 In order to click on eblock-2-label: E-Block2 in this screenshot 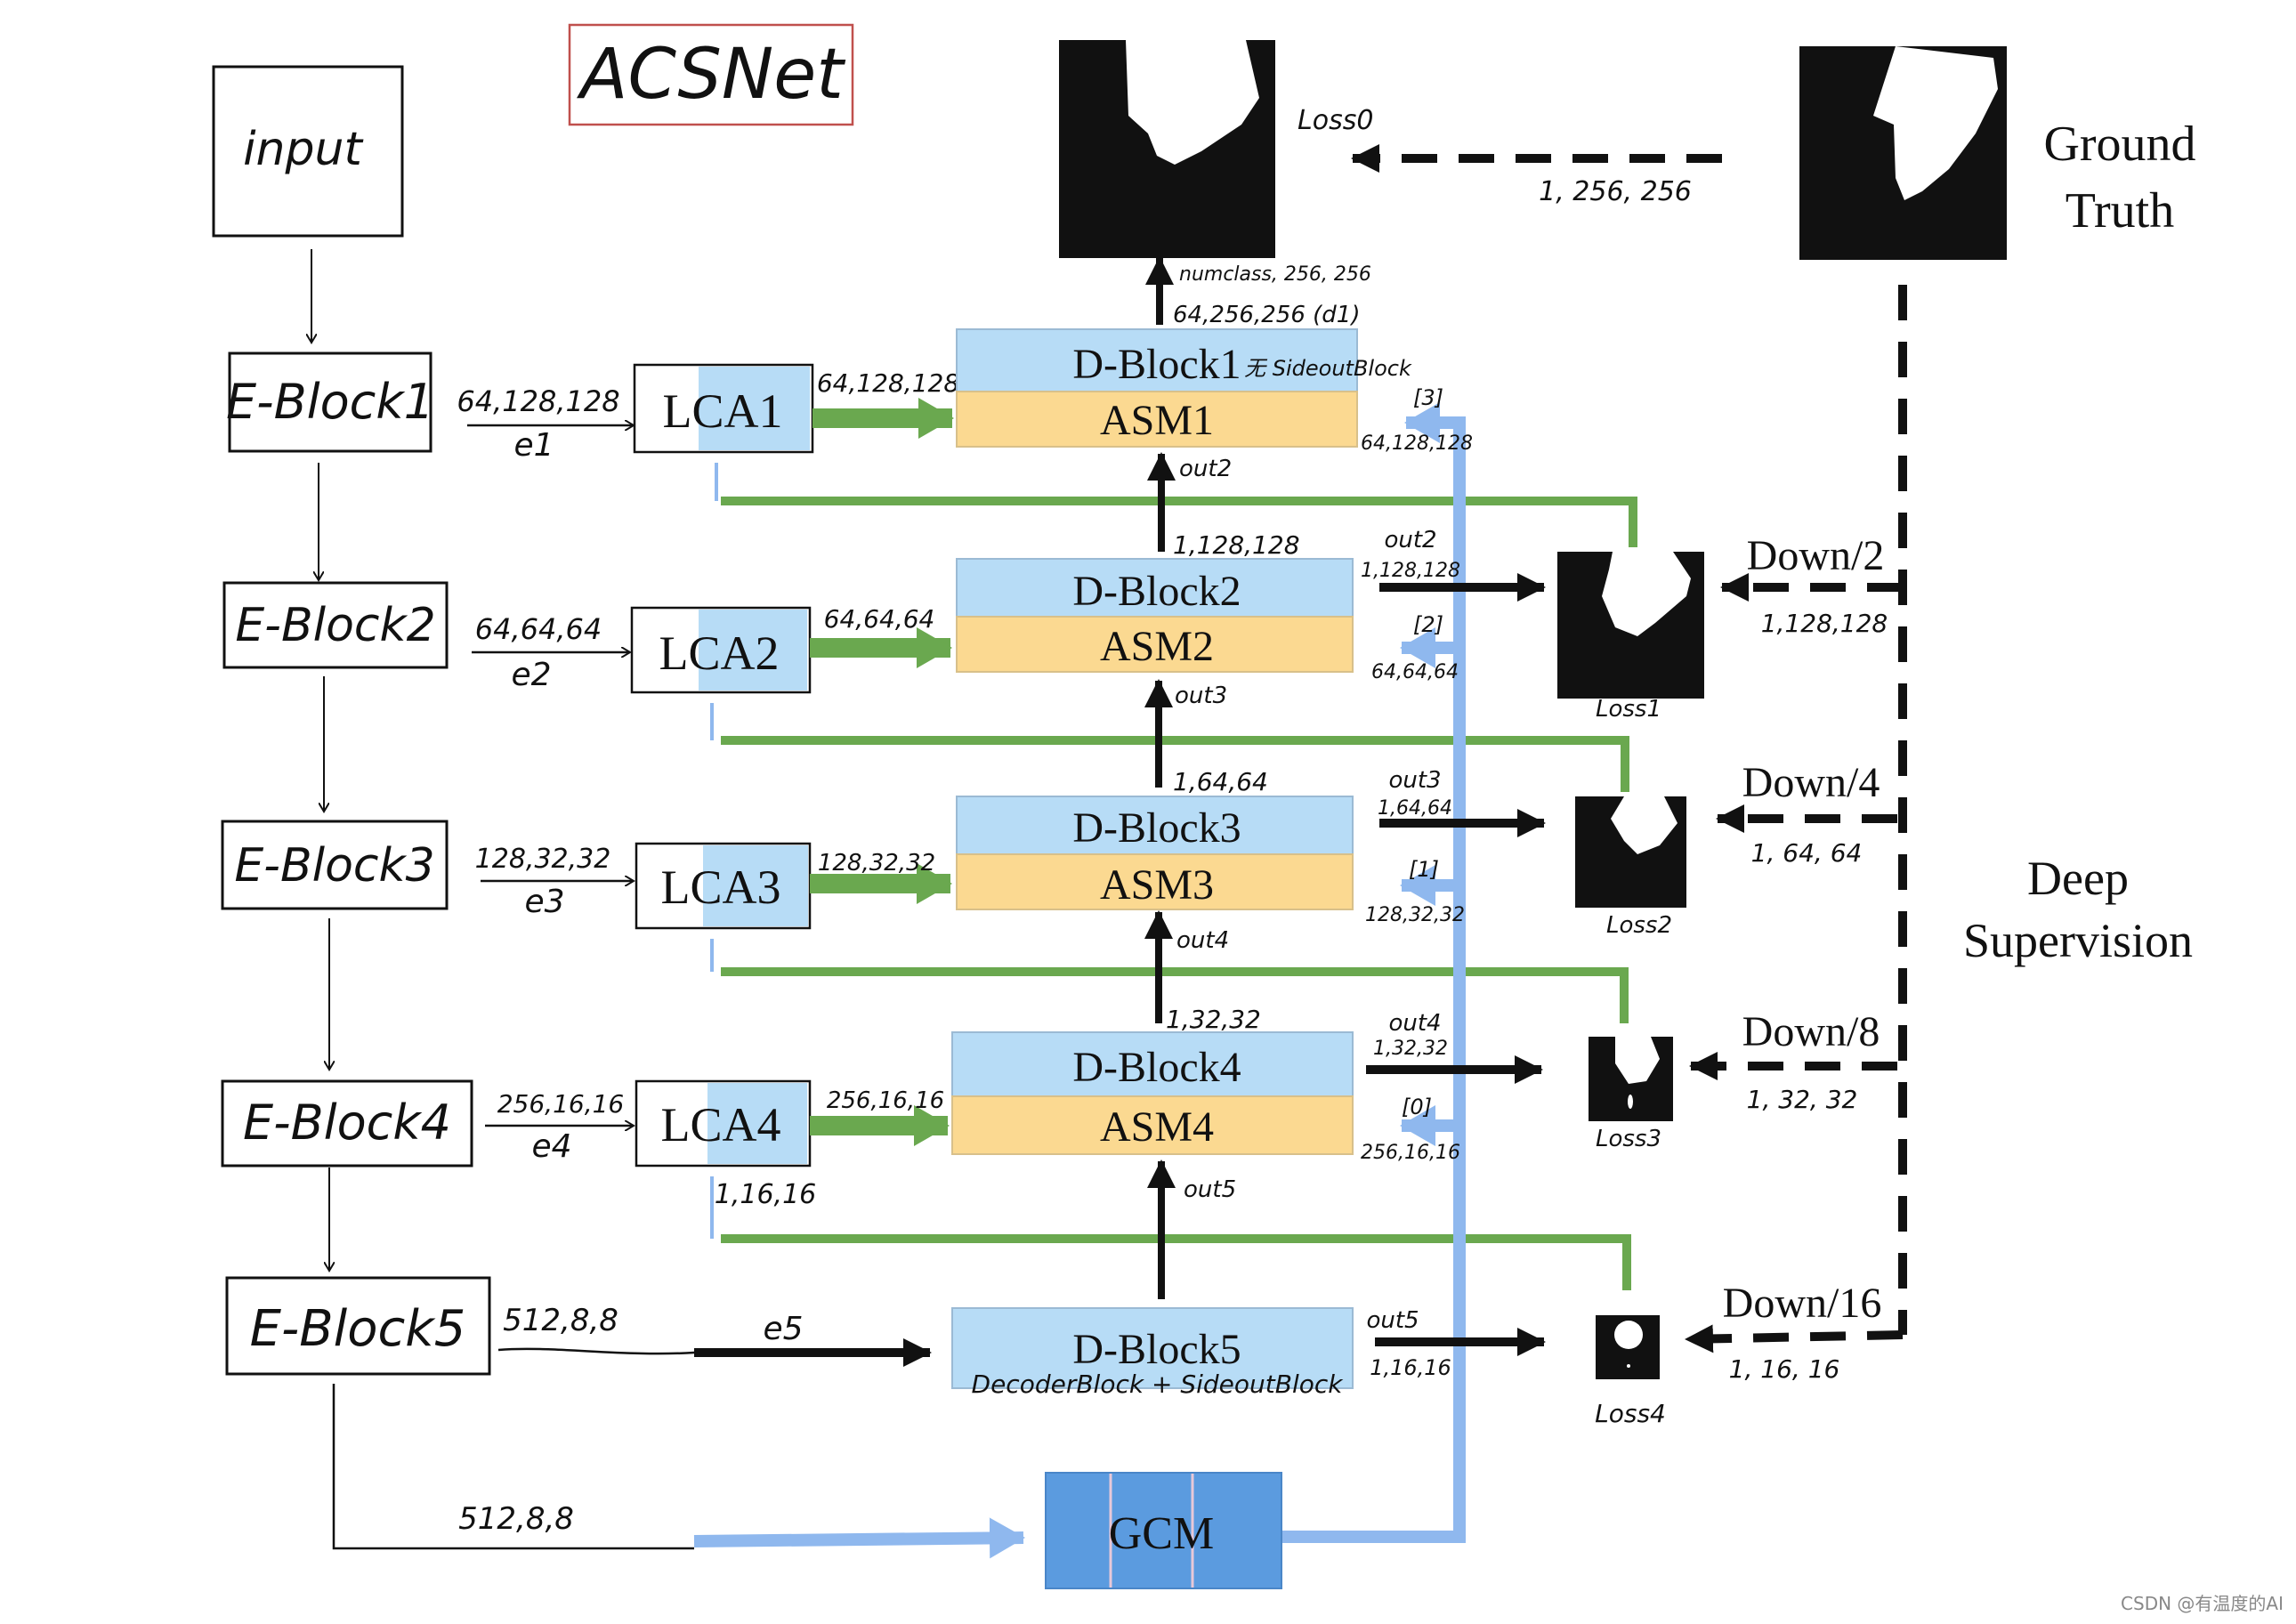, I will do `click(335, 625)`.